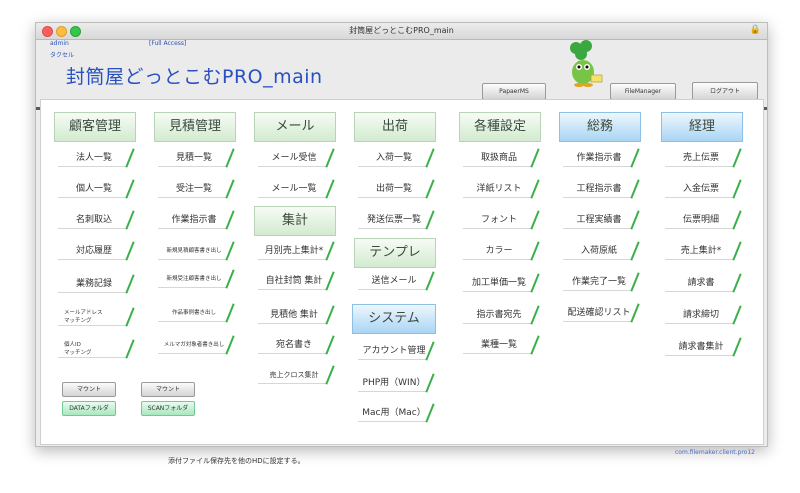 Image resolution: width=800 pixels, height=493 pixels. I want to click on app-title: 封筒屋どっとこむPRO_main, so click(194, 77).